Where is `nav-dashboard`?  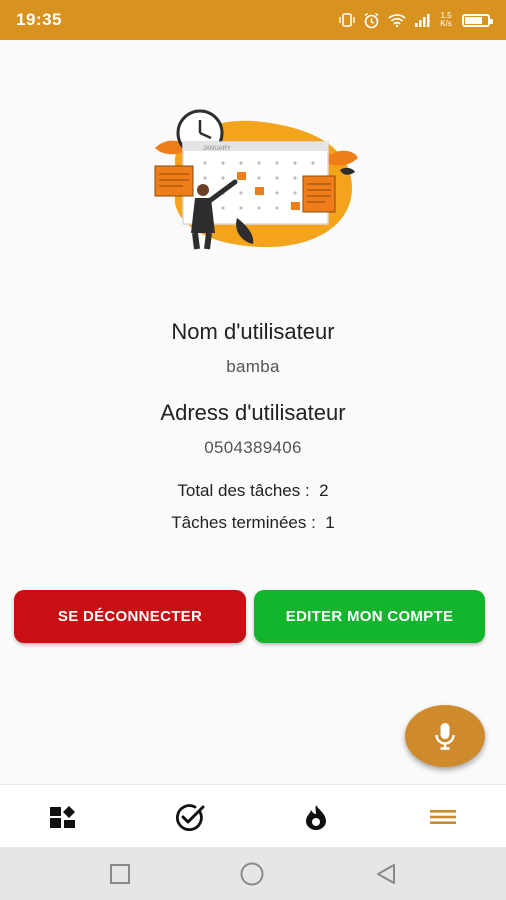 nav-dashboard is located at coordinates (63, 817).